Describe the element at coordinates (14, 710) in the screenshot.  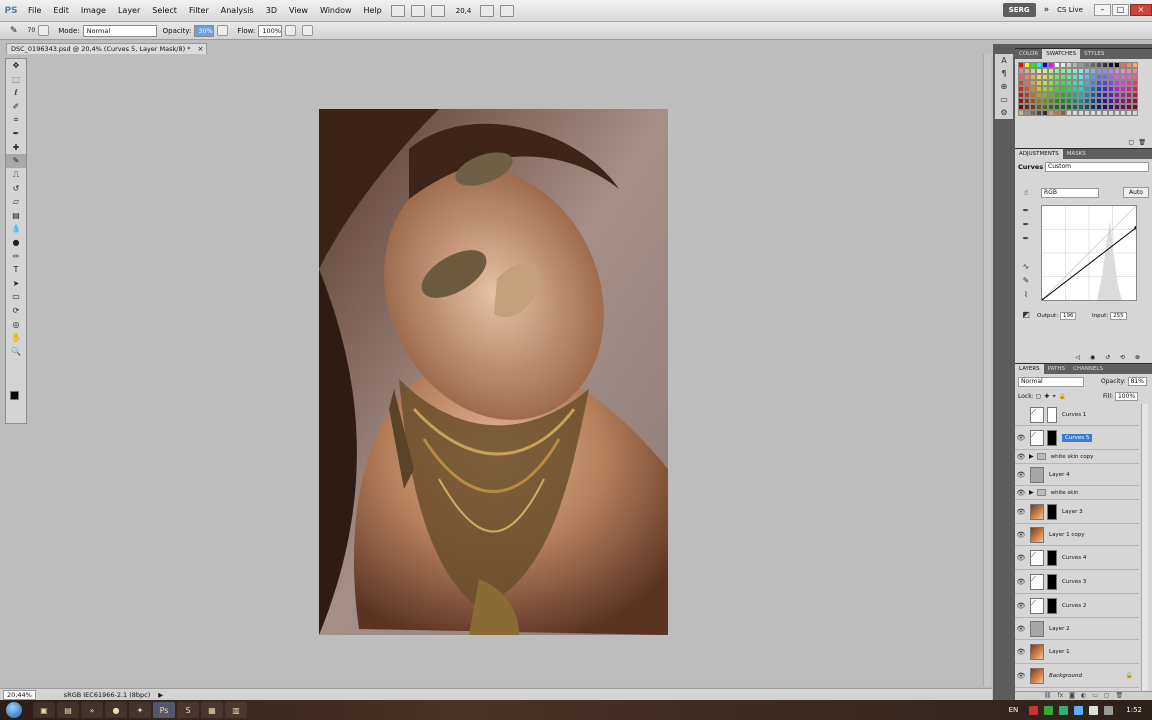
I see `start-button` at that location.